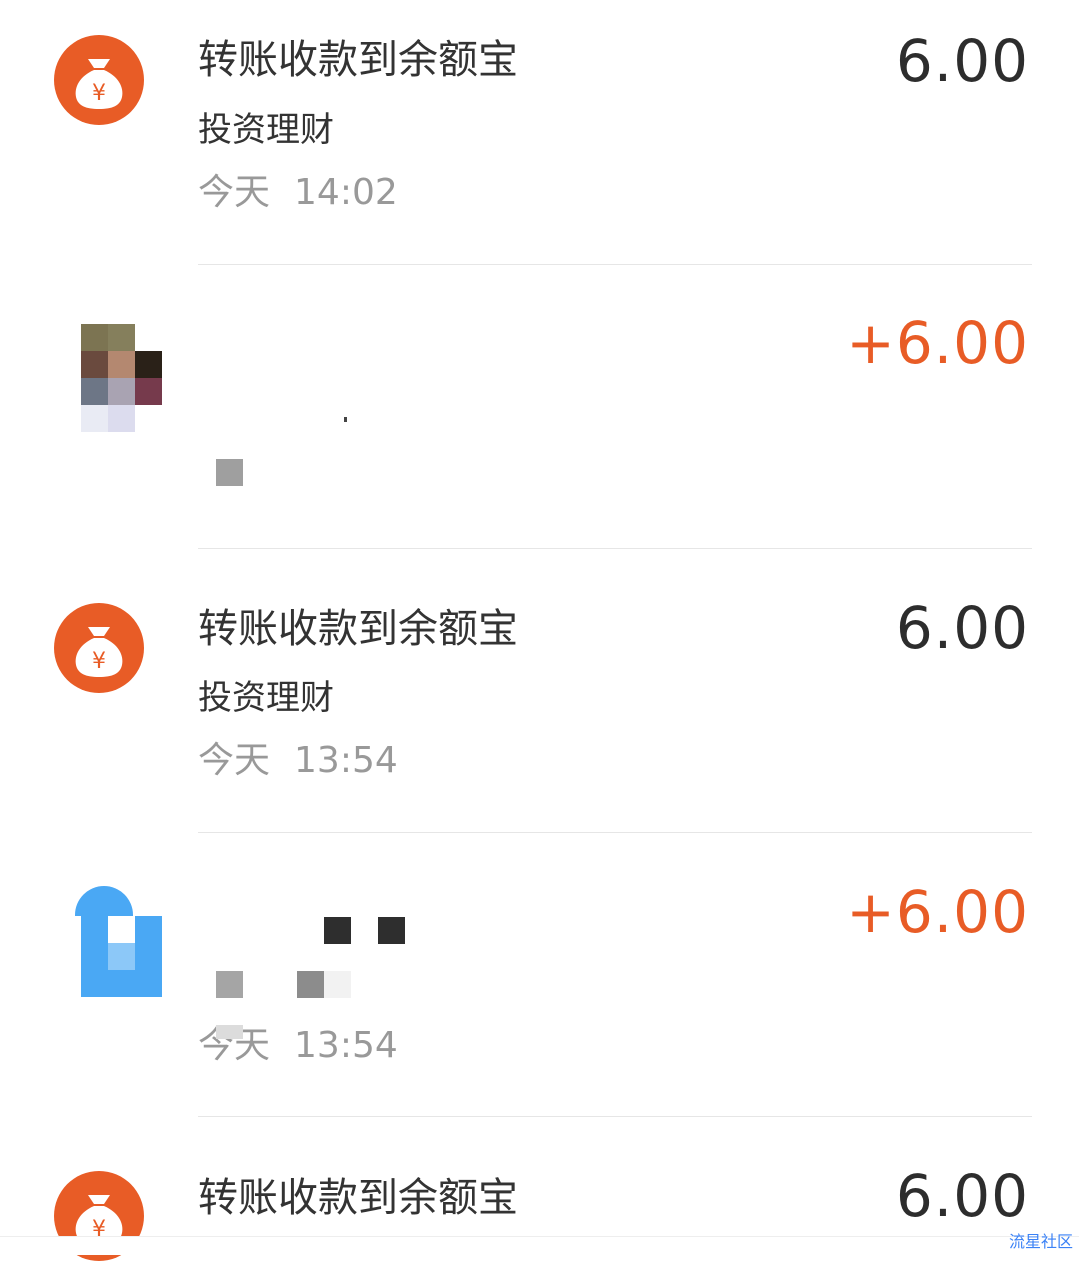 The width and height of the screenshot is (1079, 1261). I want to click on watermark: 流星社区, so click(1040, 1241).